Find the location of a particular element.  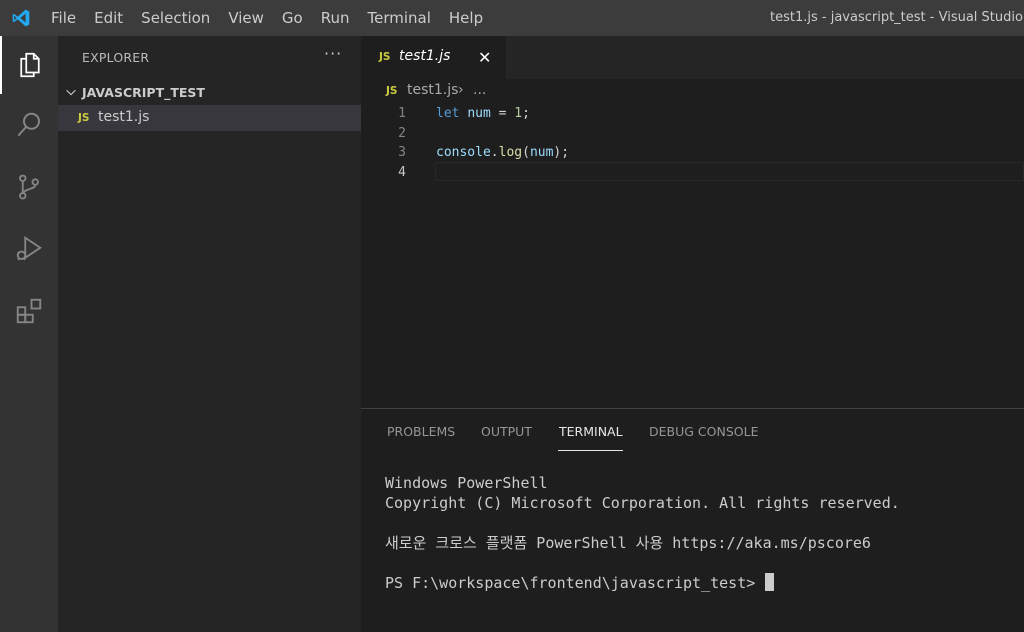

file-label: test1.js is located at coordinates (124, 117).